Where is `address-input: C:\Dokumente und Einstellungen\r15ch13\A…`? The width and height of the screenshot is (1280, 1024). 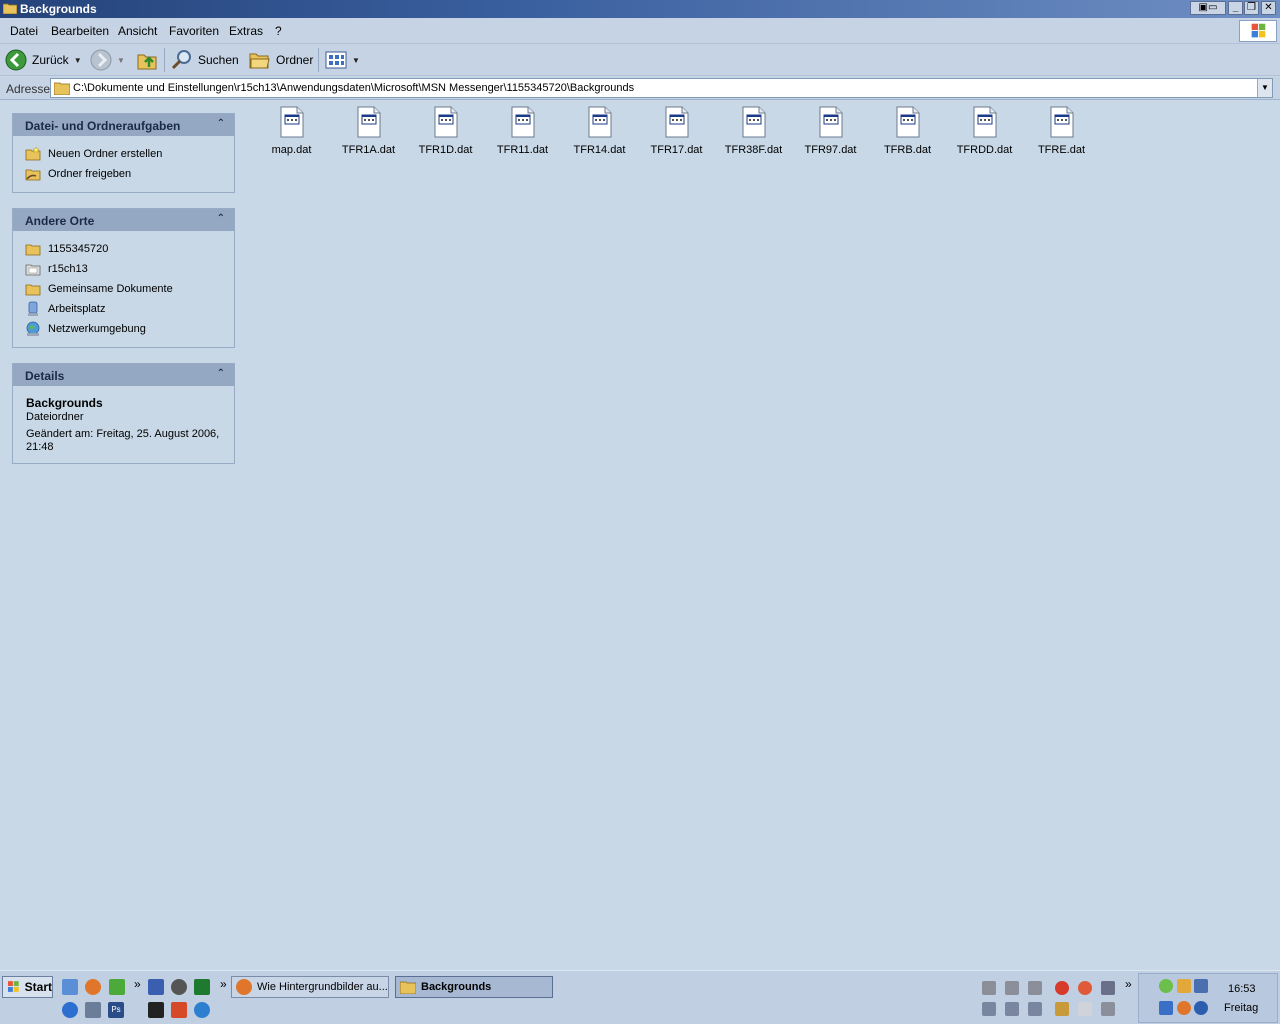
address-input: C:\Dokumente und Einstellungen\r15ch13\A… is located at coordinates (661, 88).